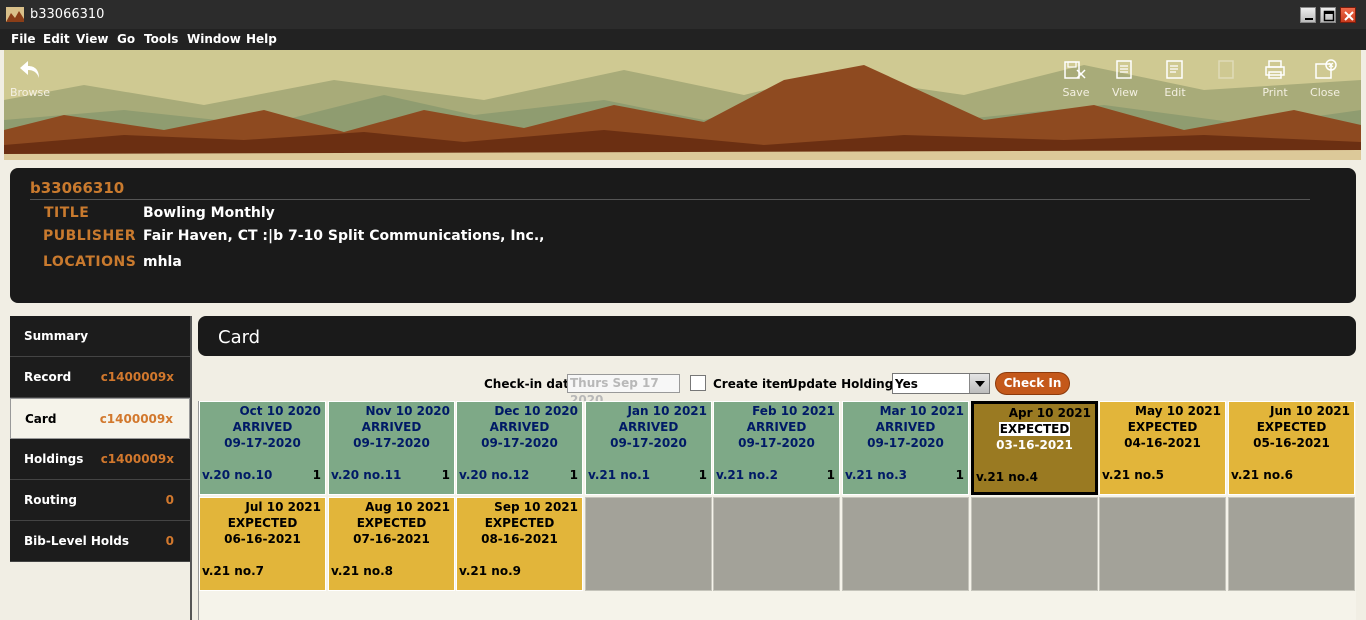 Image resolution: width=1366 pixels, height=620 pixels. Describe the element at coordinates (30, 92) in the screenshot. I see `browse-label: Browse` at that location.